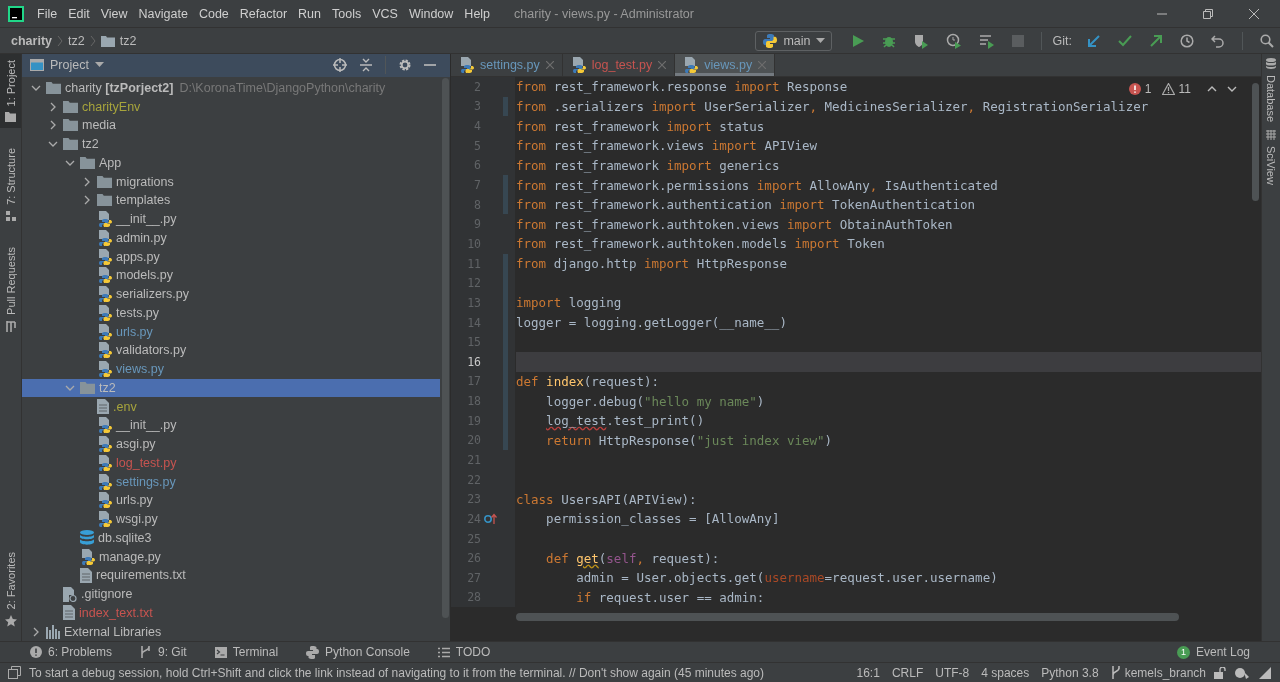 The width and height of the screenshot is (1280, 682). What do you see at coordinates (1265, 672) in the screenshot?
I see `memory-icon` at bounding box center [1265, 672].